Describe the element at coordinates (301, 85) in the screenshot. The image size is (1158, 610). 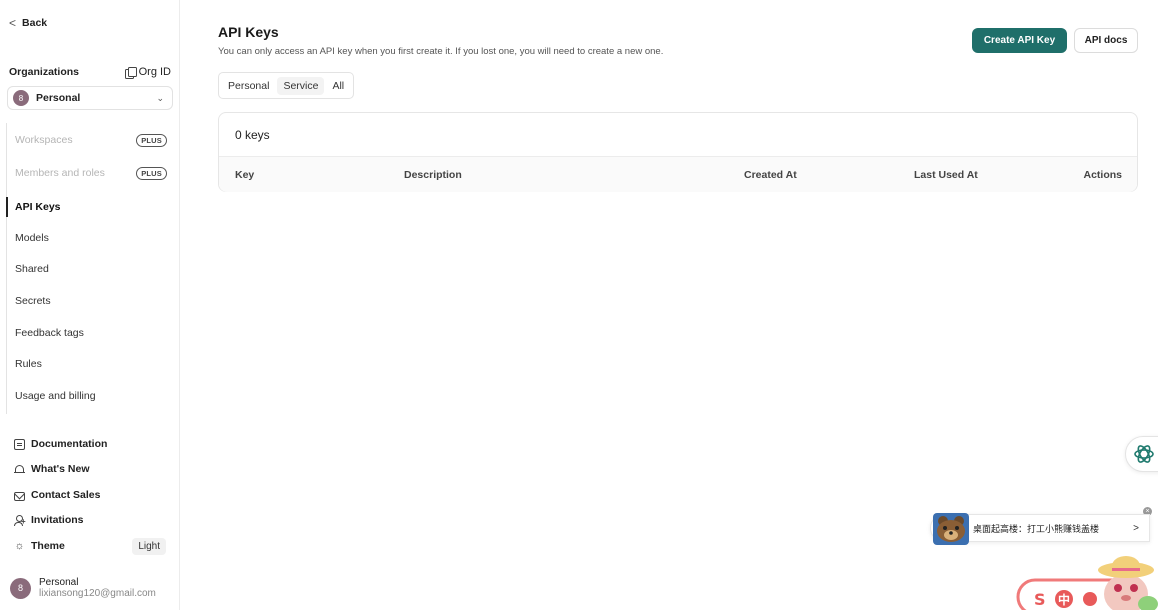
I see `tab-service: Service` at that location.